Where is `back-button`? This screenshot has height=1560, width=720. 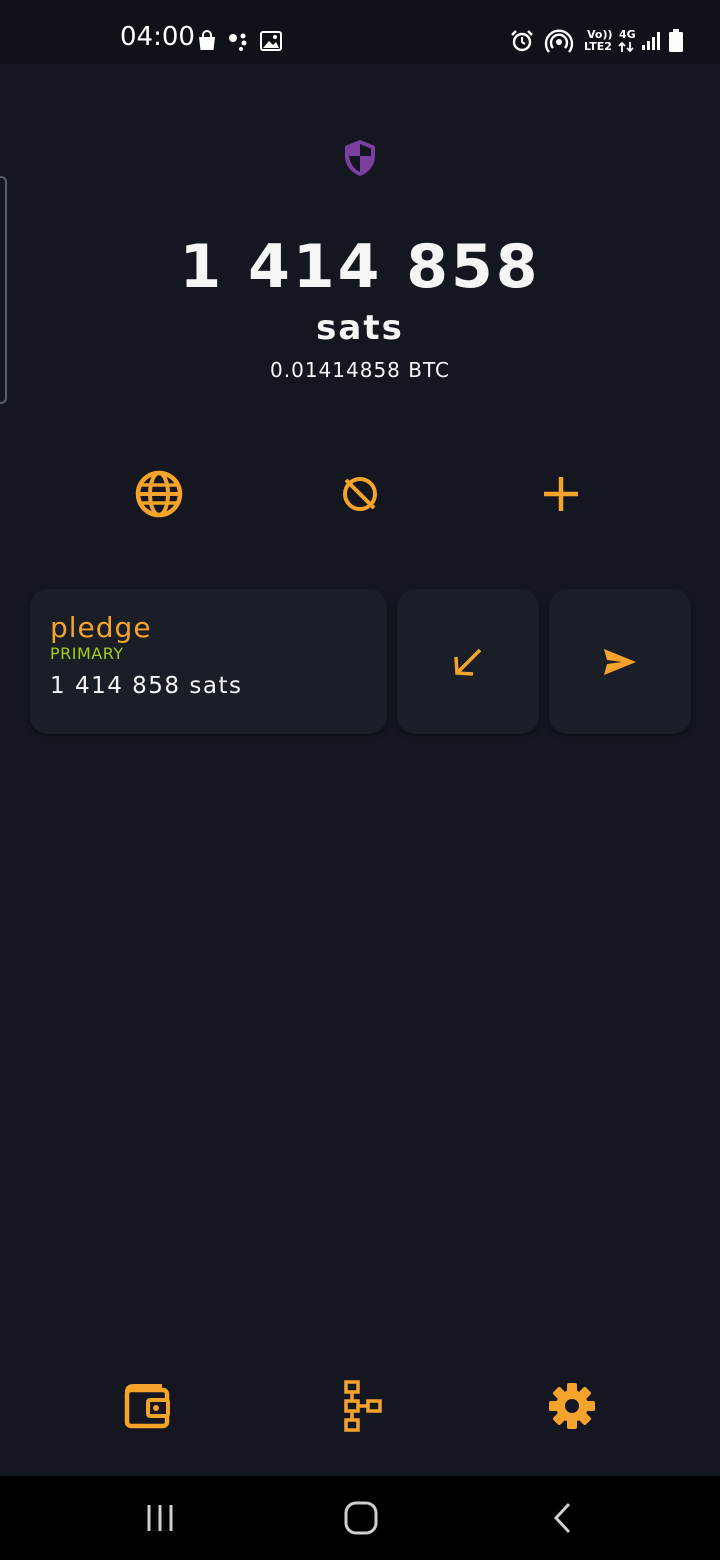
back-button is located at coordinates (563, 1518).